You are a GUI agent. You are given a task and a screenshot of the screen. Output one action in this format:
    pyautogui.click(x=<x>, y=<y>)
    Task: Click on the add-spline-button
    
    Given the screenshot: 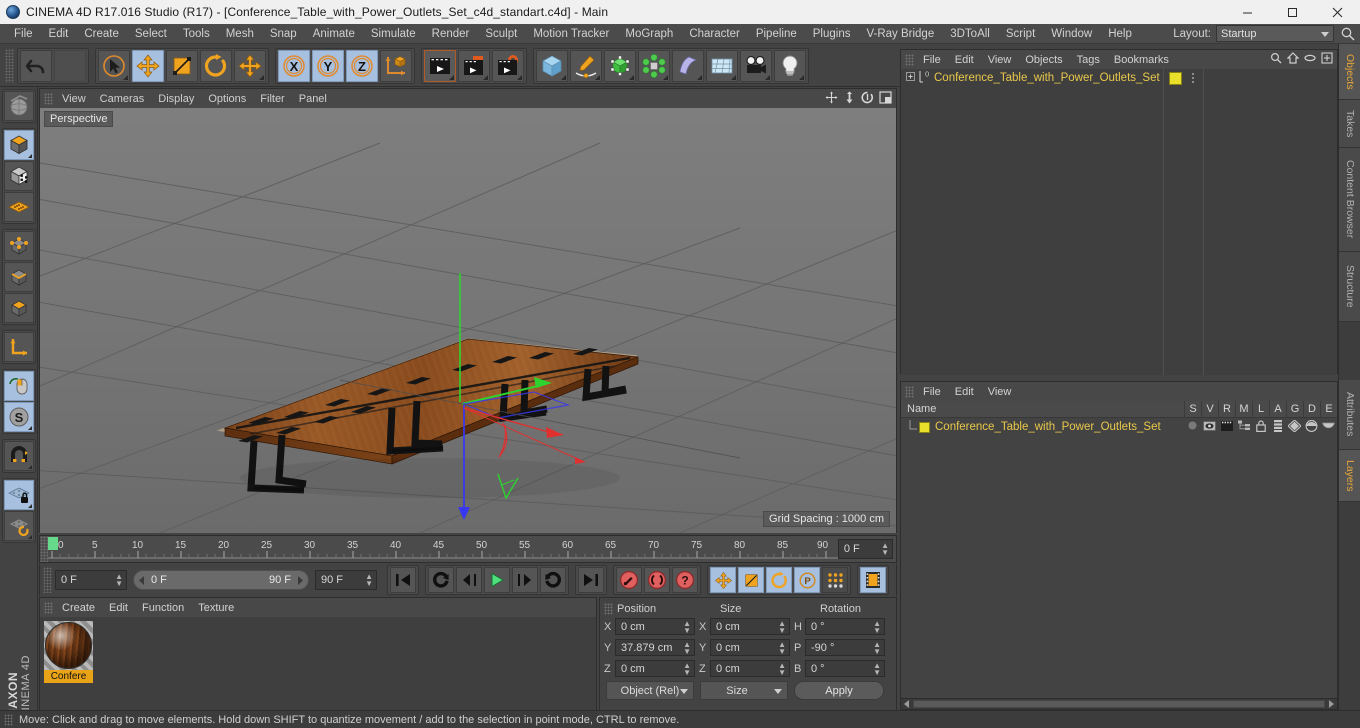 What is the action you would take?
    pyautogui.click(x=586, y=65)
    